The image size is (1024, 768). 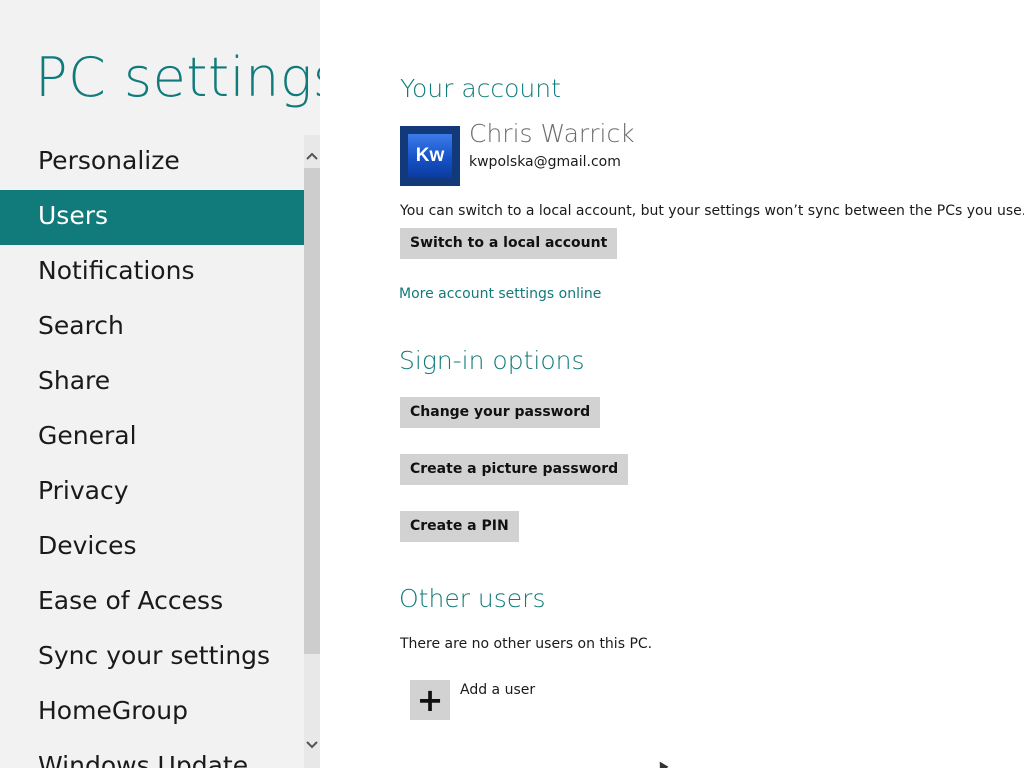 What do you see at coordinates (152, 657) in the screenshot?
I see `nav-item-sync-your-settings: Sync your settings` at bounding box center [152, 657].